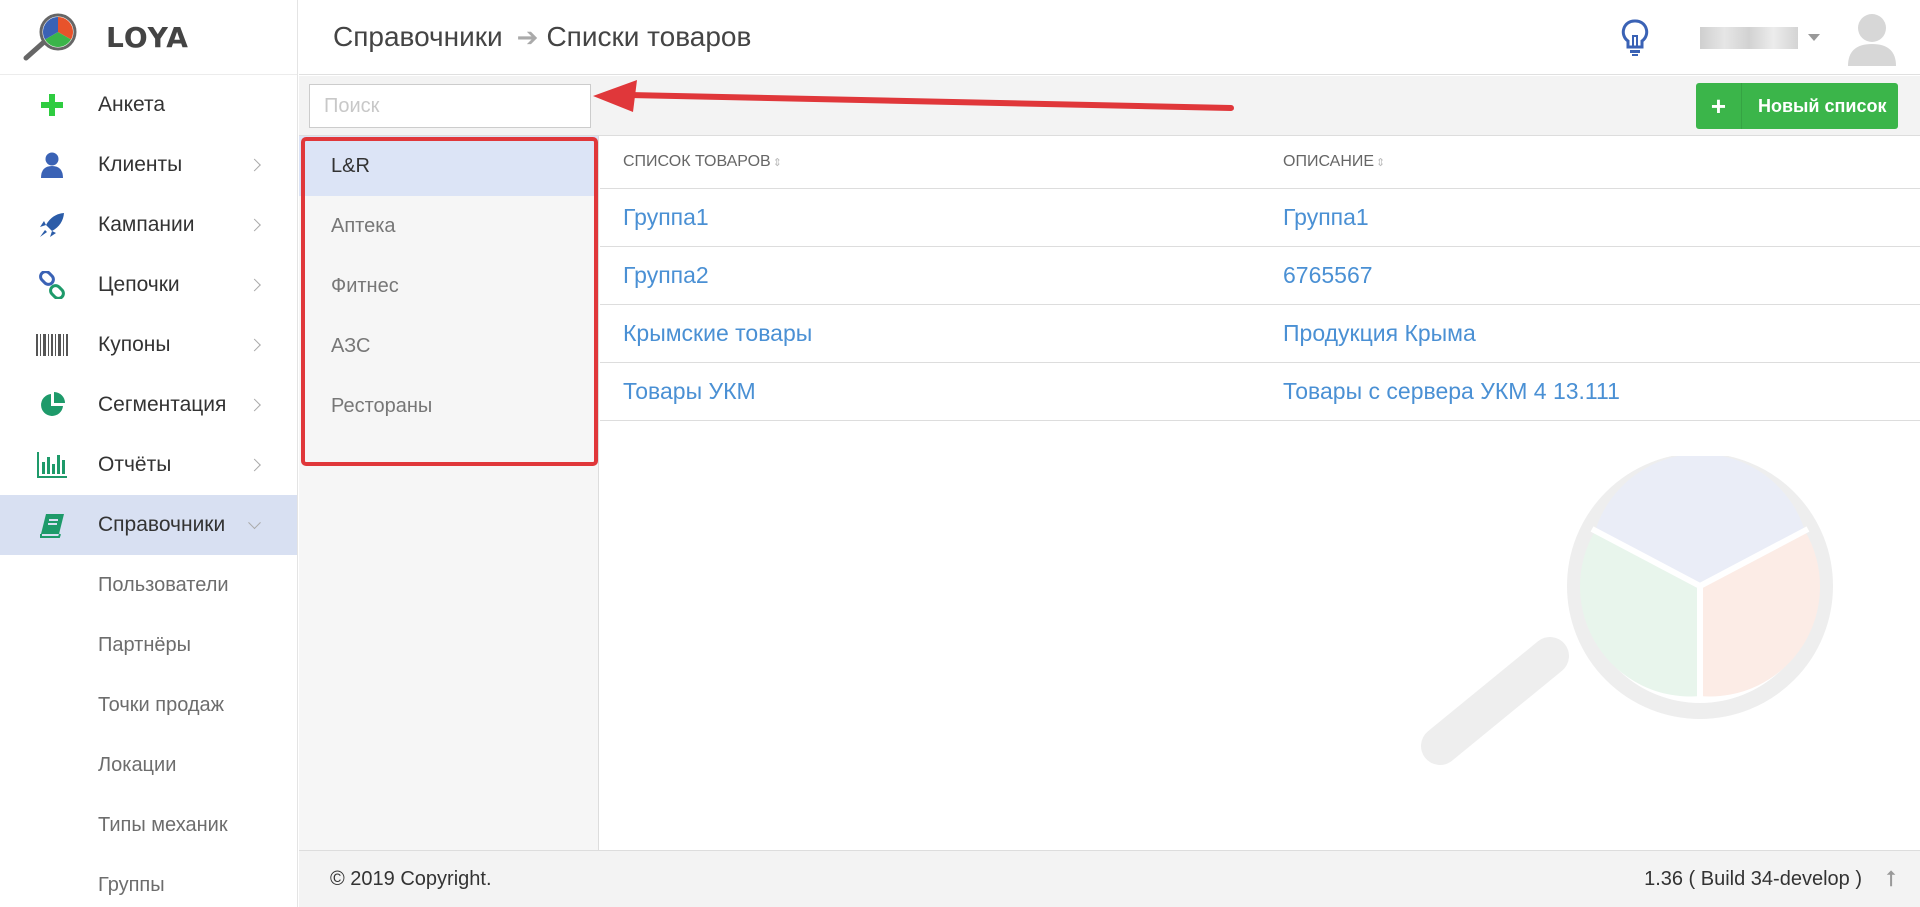 Image resolution: width=1920 pixels, height=907 pixels. Describe the element at coordinates (1326, 217) in the screenshot. I see `list-description-link: Группа1` at that location.